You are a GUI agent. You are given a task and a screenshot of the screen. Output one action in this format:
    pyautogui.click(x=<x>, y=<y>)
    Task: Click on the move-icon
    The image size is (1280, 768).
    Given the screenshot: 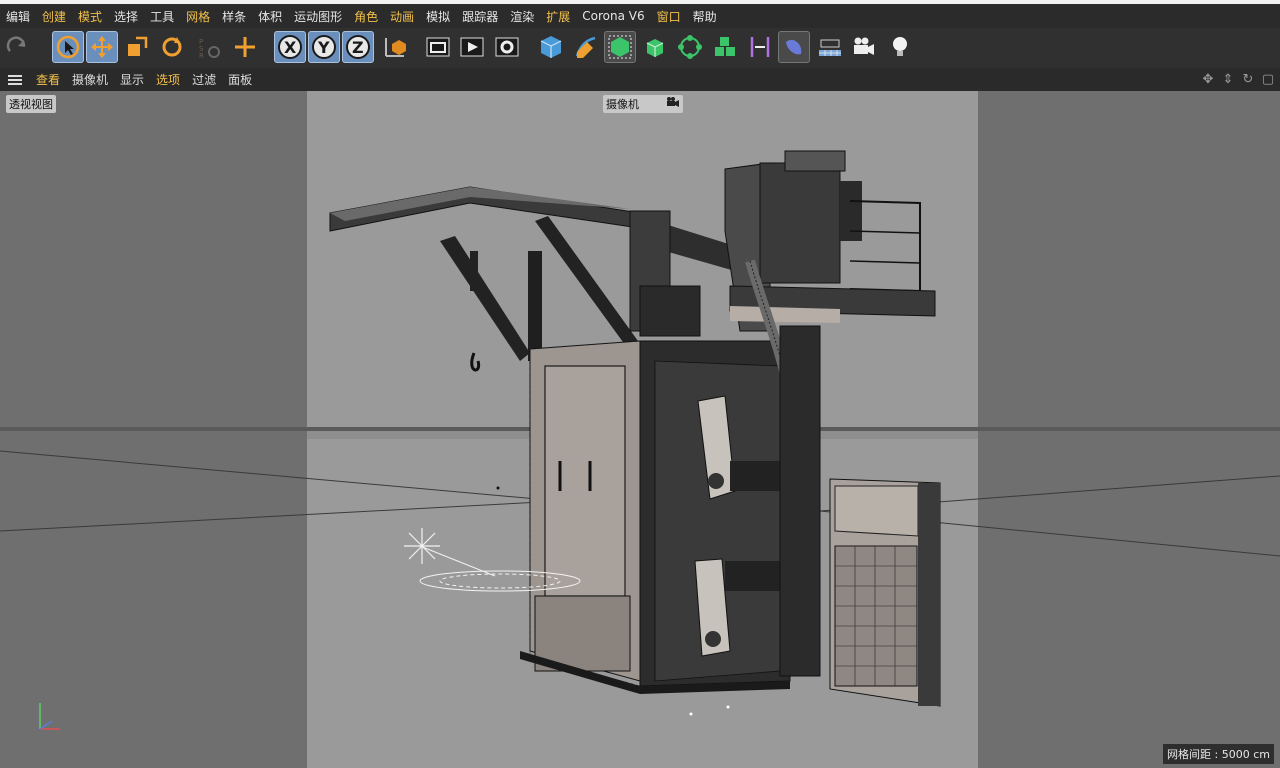 What is the action you would take?
    pyautogui.click(x=102, y=47)
    